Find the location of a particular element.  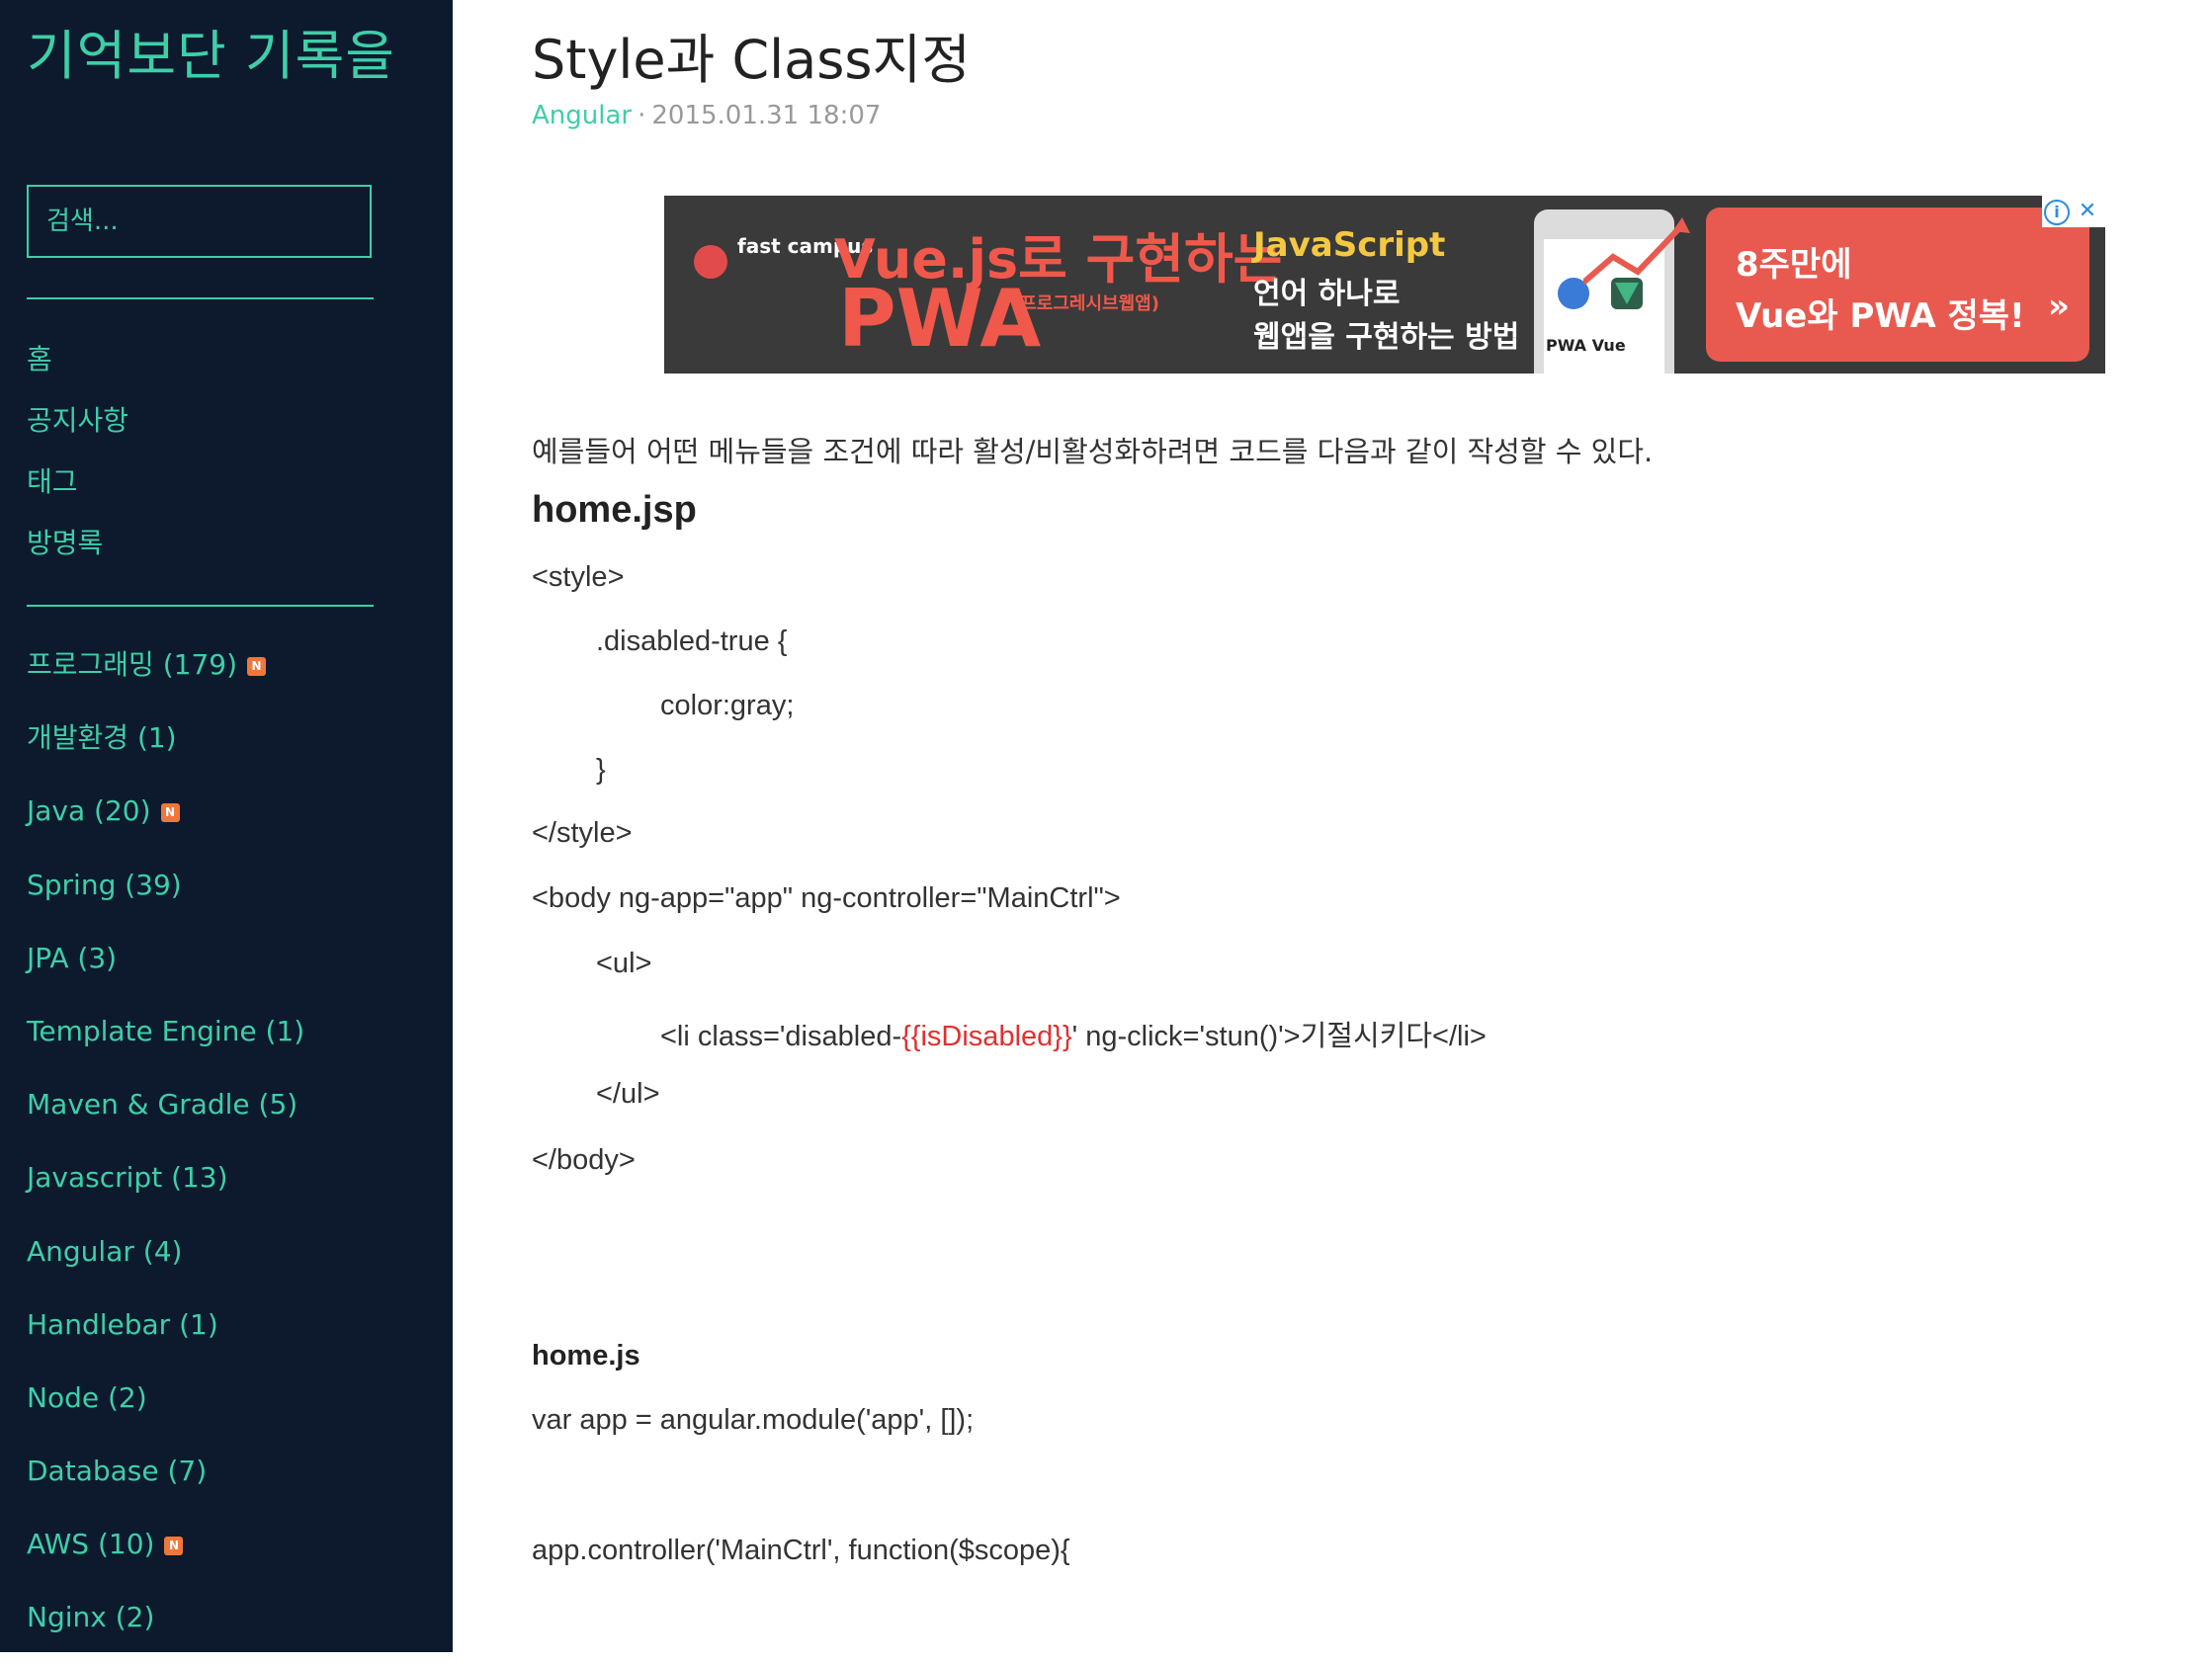

phone-label: PWA Vue is located at coordinates (1586, 345).